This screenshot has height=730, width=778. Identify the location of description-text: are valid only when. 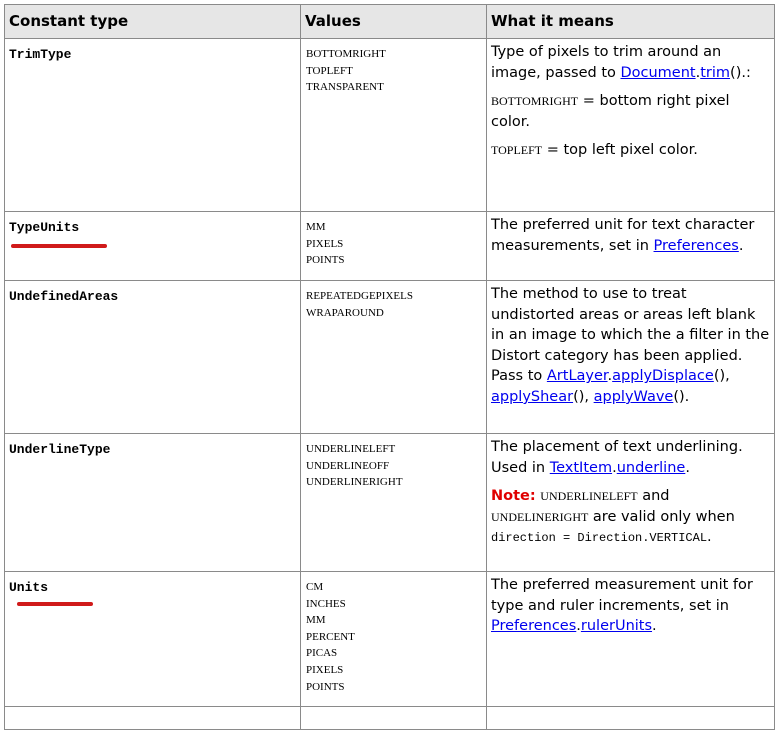
(661, 516).